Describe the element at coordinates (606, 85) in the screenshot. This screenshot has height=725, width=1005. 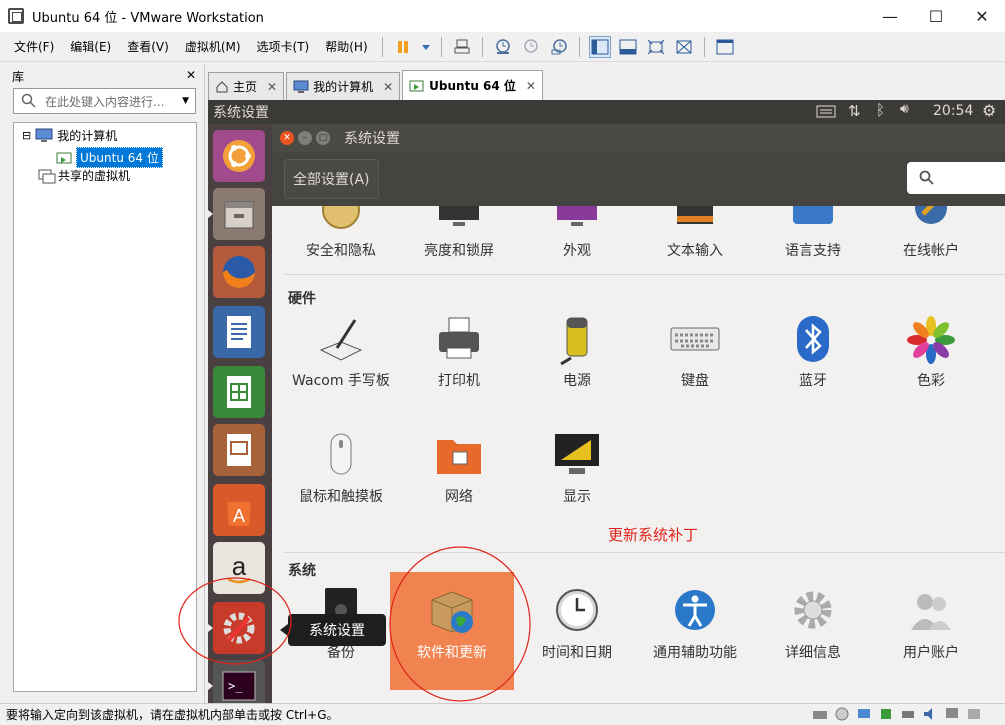
I see `tab-bar: 主页 ✕ 我的计算机 ✕ Ubuntu 64 位 ✕` at that location.